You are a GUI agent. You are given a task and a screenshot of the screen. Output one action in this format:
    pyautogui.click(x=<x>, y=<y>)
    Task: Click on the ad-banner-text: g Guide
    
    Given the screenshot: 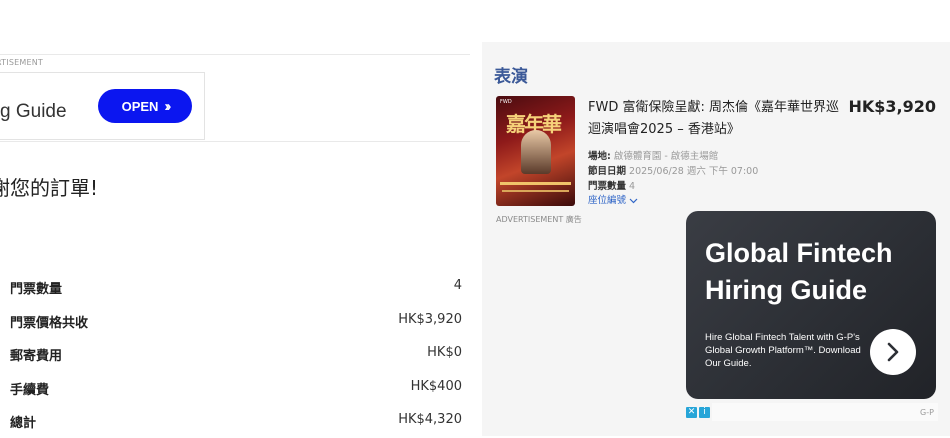 What is the action you would take?
    pyautogui.click(x=33, y=111)
    